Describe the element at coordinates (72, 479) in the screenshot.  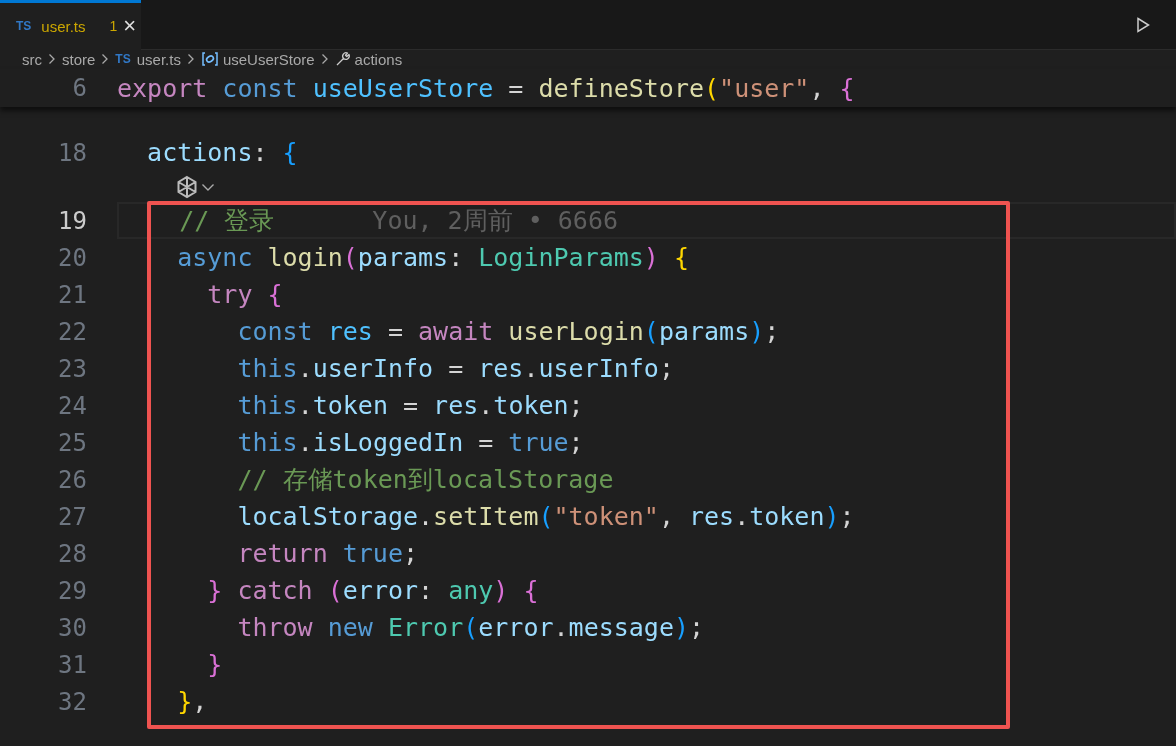
I see `line-number: 26` at that location.